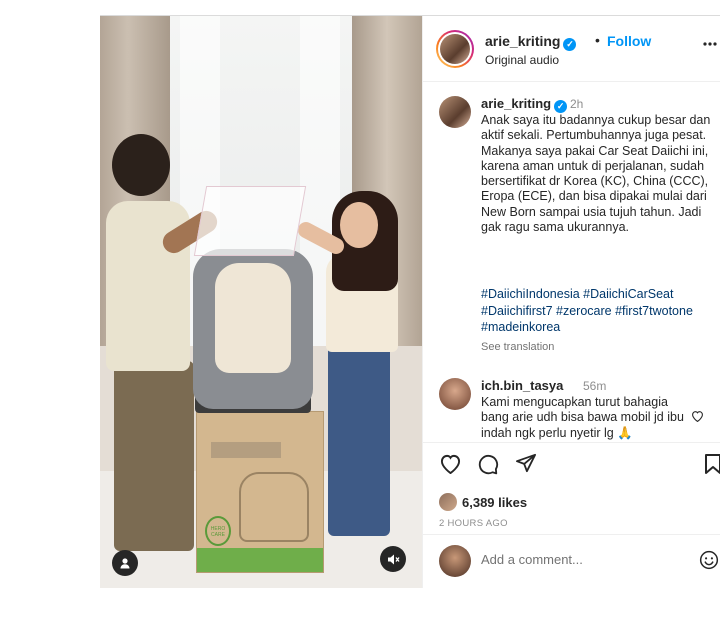 This screenshot has height=627, width=720. Describe the element at coordinates (524, 104) in the screenshot. I see `caption-username: arie_kriting ✓` at that location.